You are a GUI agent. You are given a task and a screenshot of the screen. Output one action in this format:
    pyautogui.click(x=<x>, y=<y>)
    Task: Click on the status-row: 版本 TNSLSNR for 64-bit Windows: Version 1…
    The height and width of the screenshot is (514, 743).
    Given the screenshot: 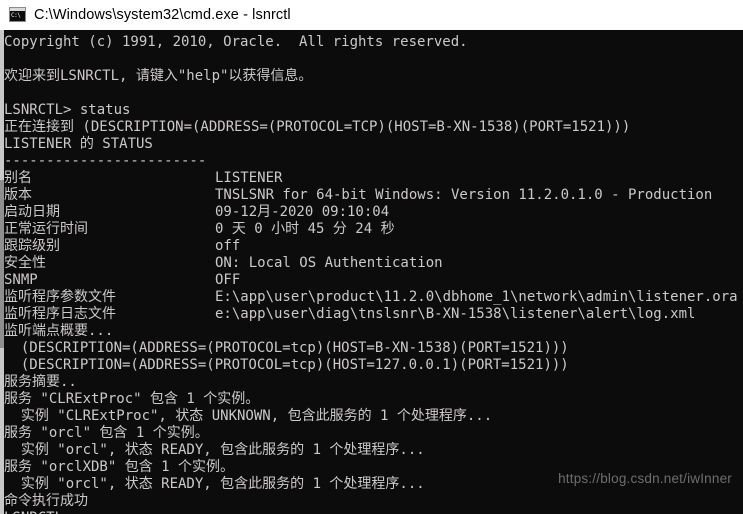 What is the action you would take?
    pyautogui.click(x=373, y=195)
    